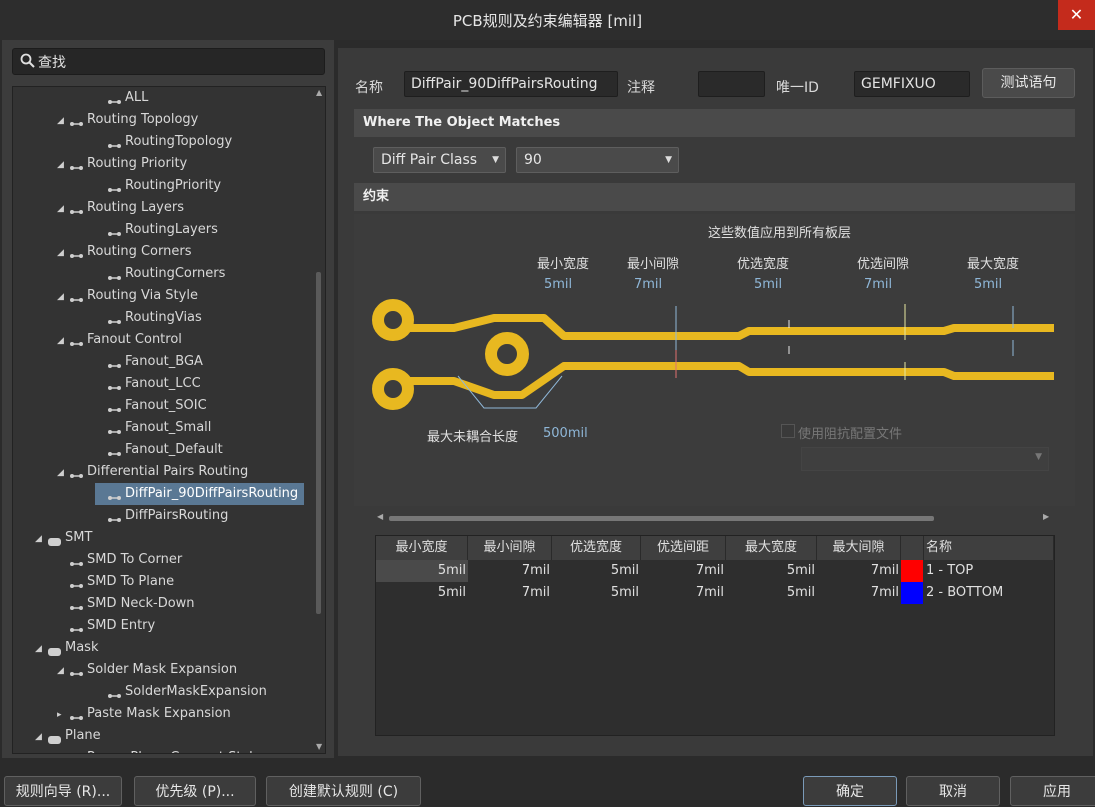 The image size is (1095, 807). What do you see at coordinates (122, 164) in the screenshot?
I see `tree-item: ◢ Routing Priority` at bounding box center [122, 164].